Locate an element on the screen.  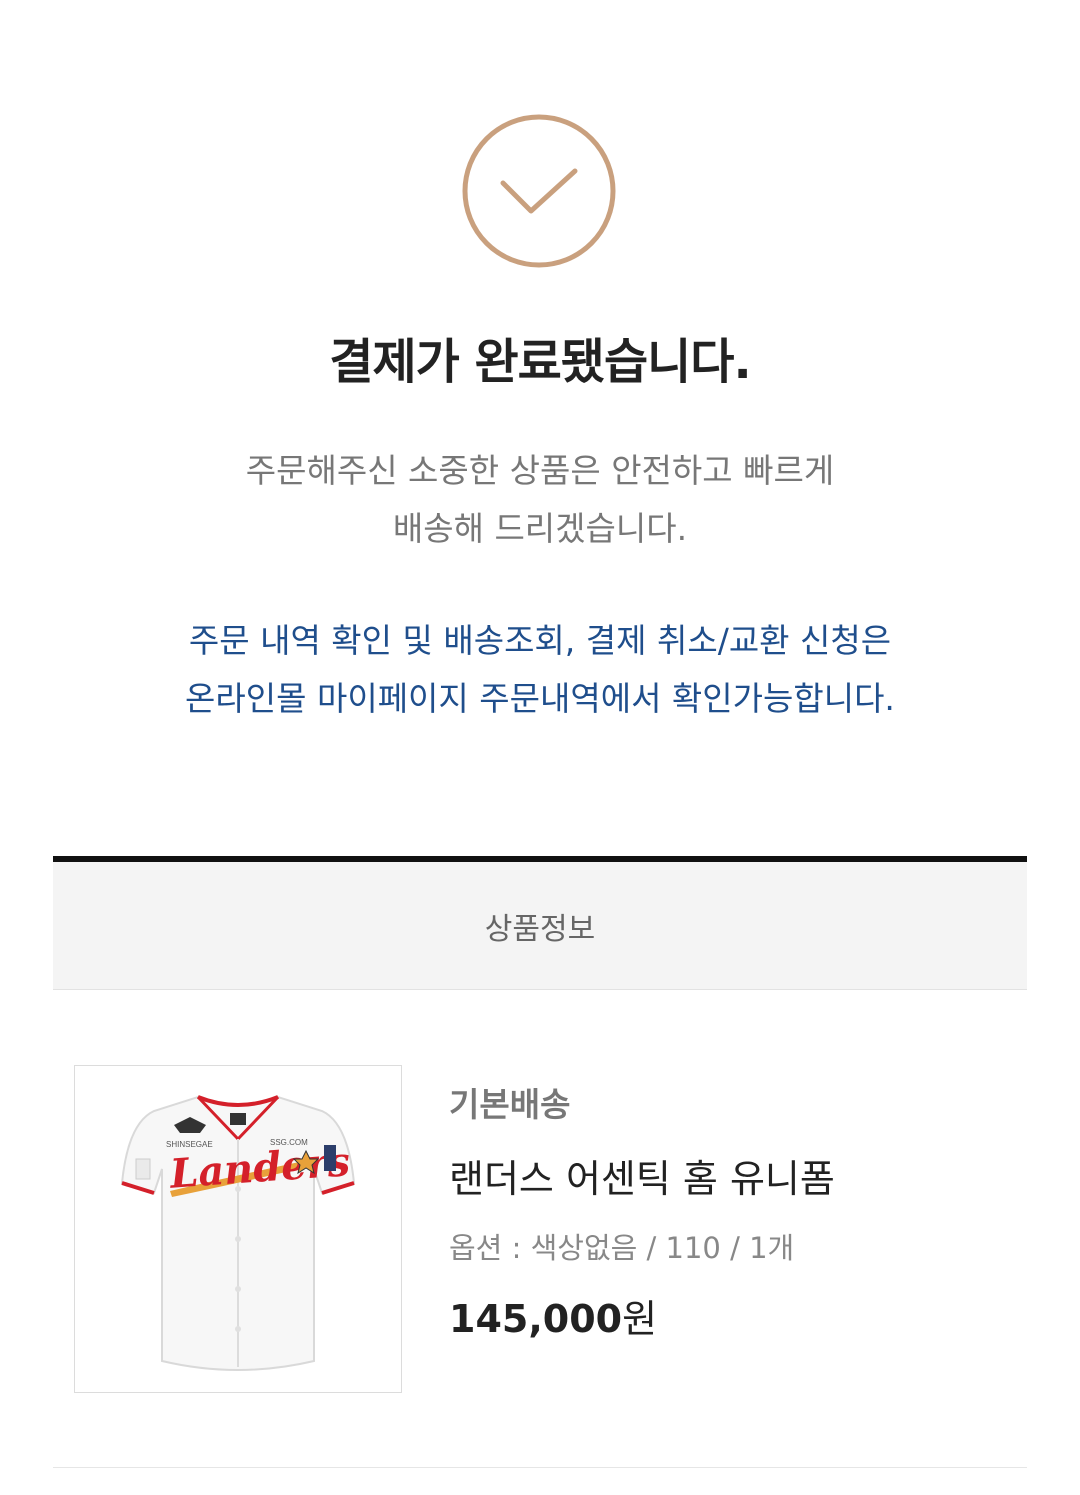
product-name: 랜더스 어센틱 홈 유니폼 is located at coordinates (729, 1179).